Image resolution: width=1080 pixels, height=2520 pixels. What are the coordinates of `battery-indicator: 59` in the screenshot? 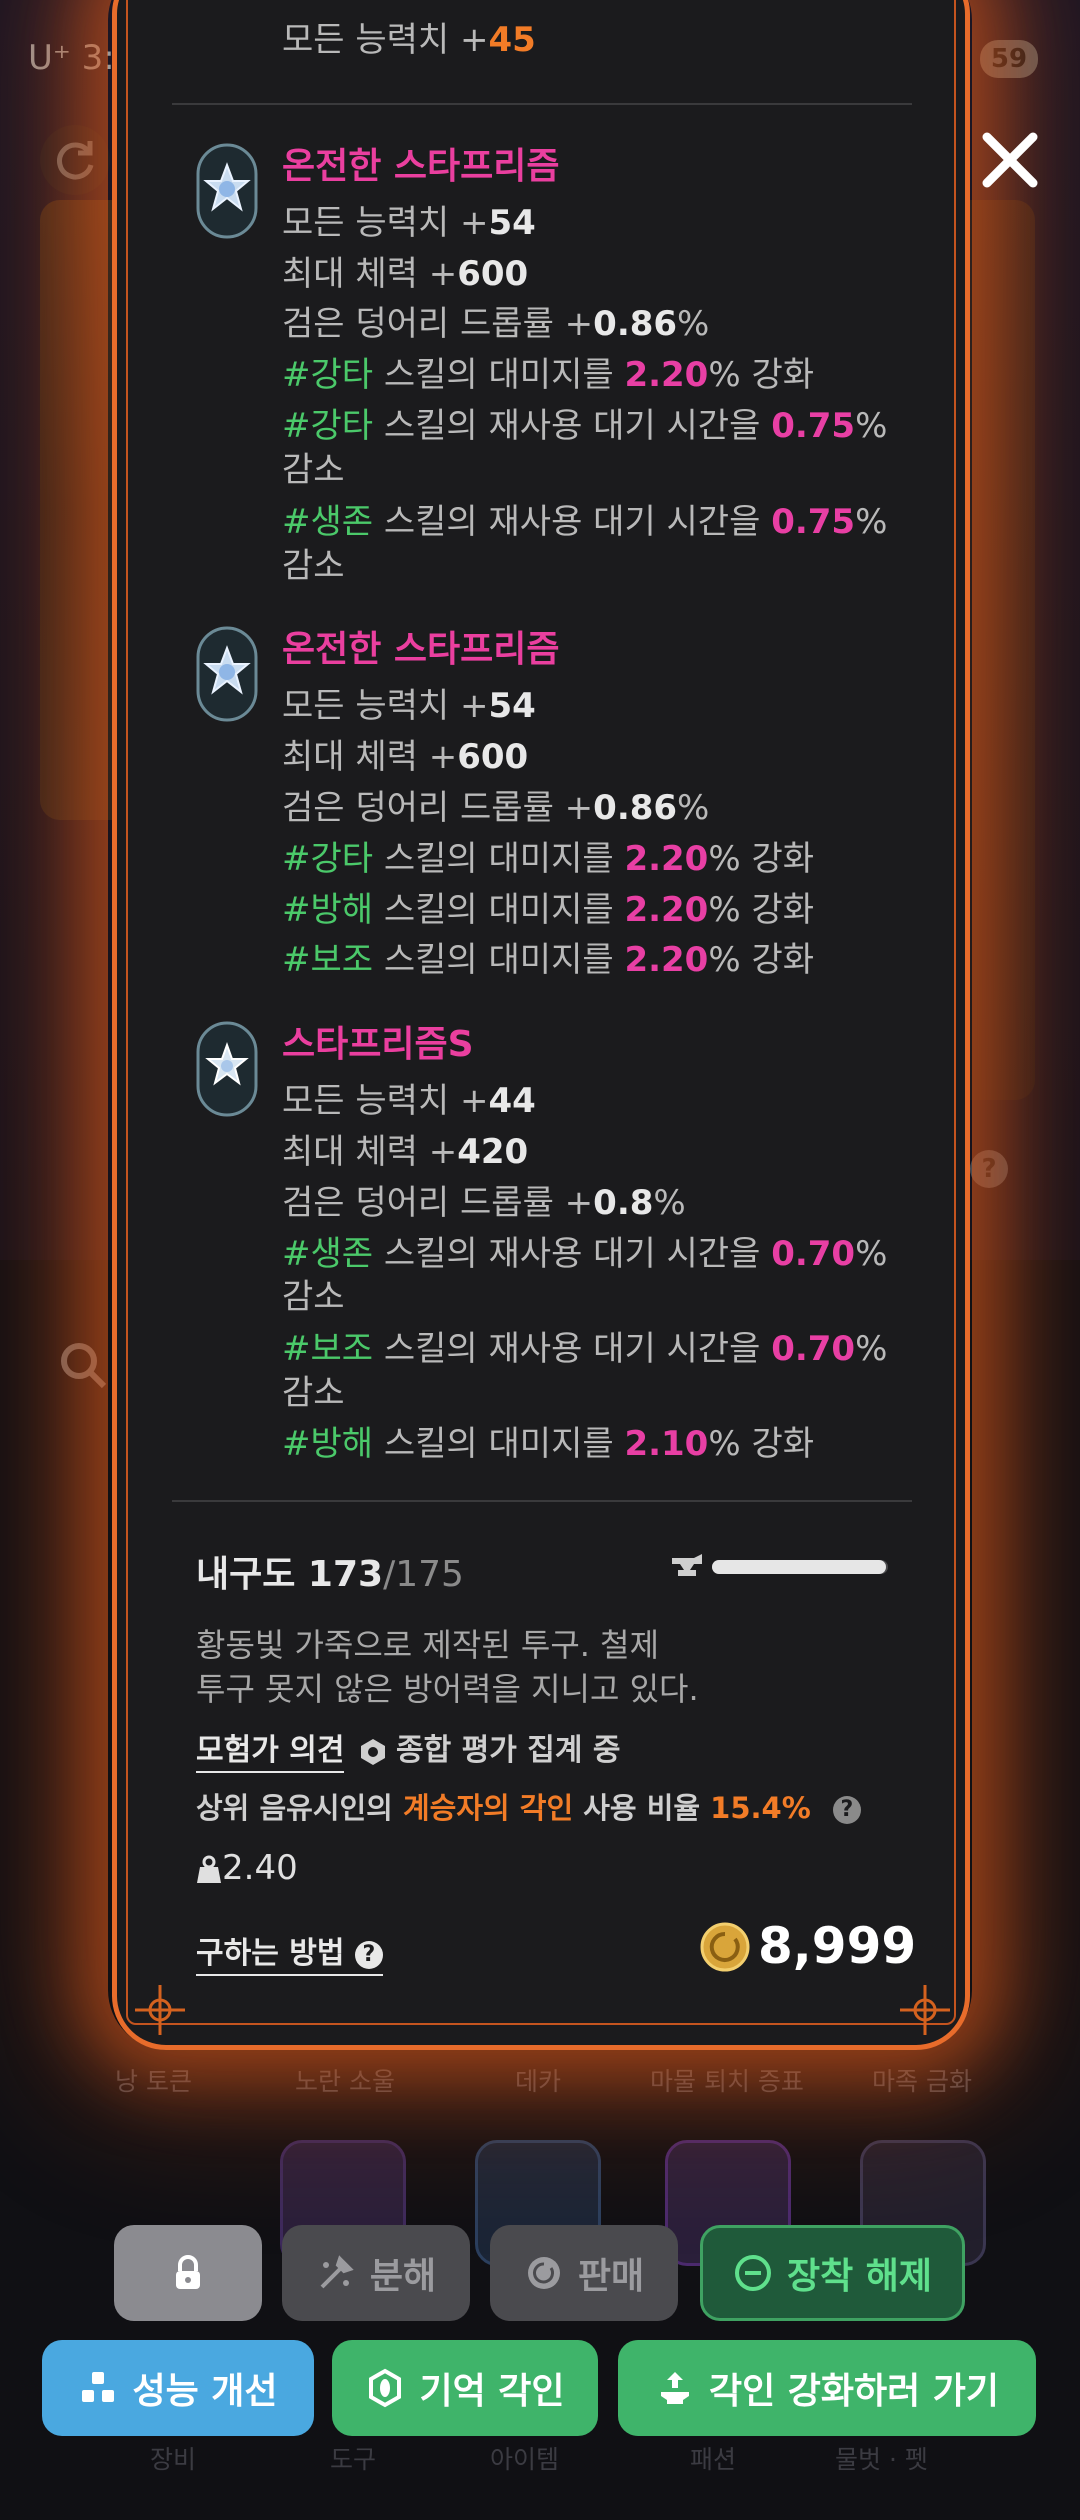 It's located at (1009, 59).